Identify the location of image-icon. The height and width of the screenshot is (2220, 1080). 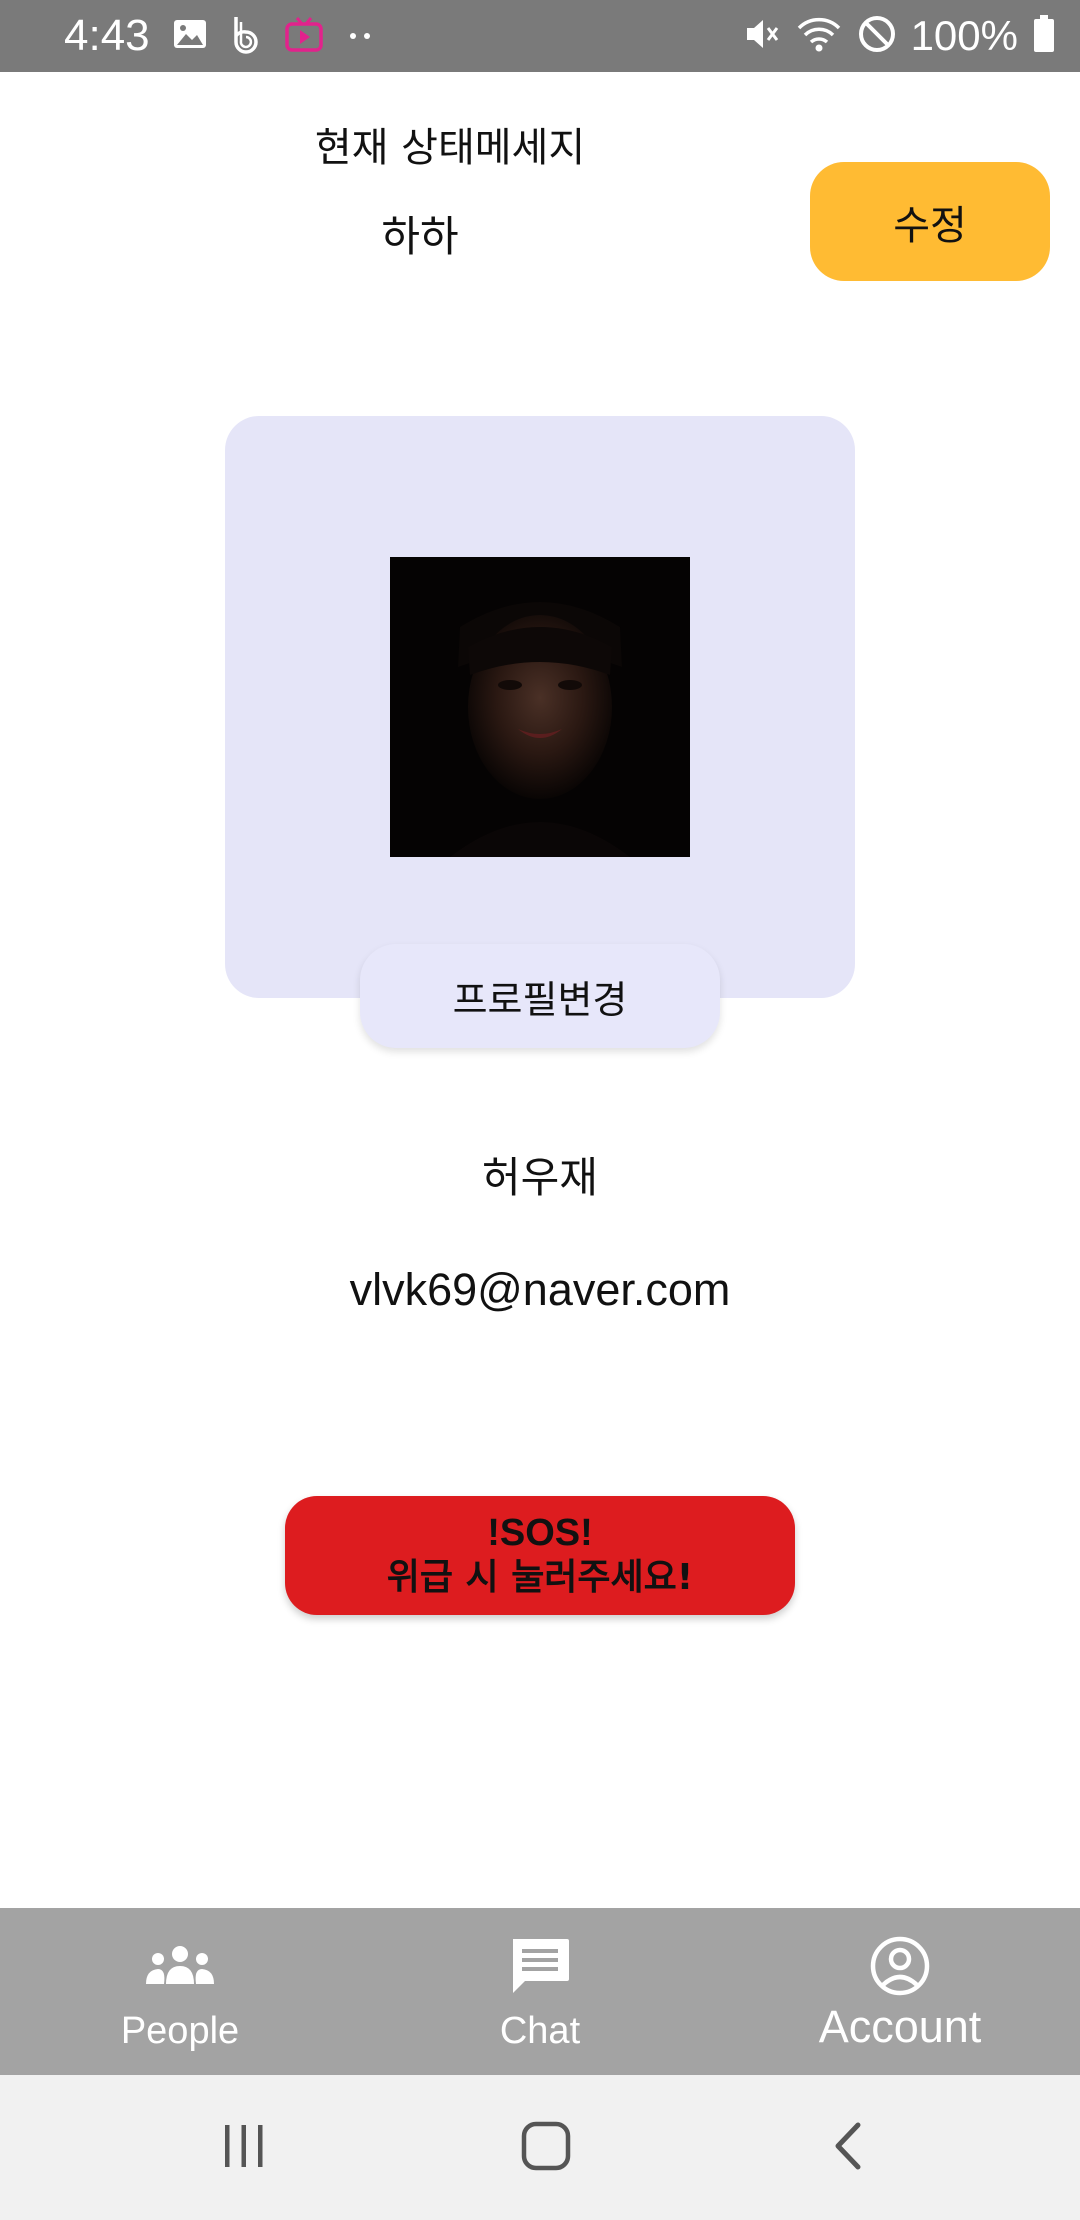
(190, 36).